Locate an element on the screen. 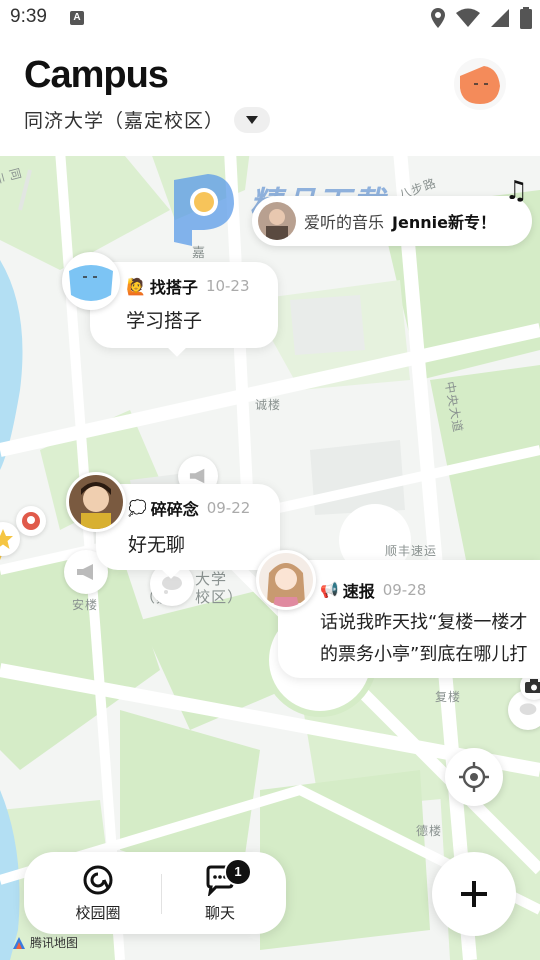 The width and height of the screenshot is (540, 960). map-marker-kfc is located at coordinates (31, 521).